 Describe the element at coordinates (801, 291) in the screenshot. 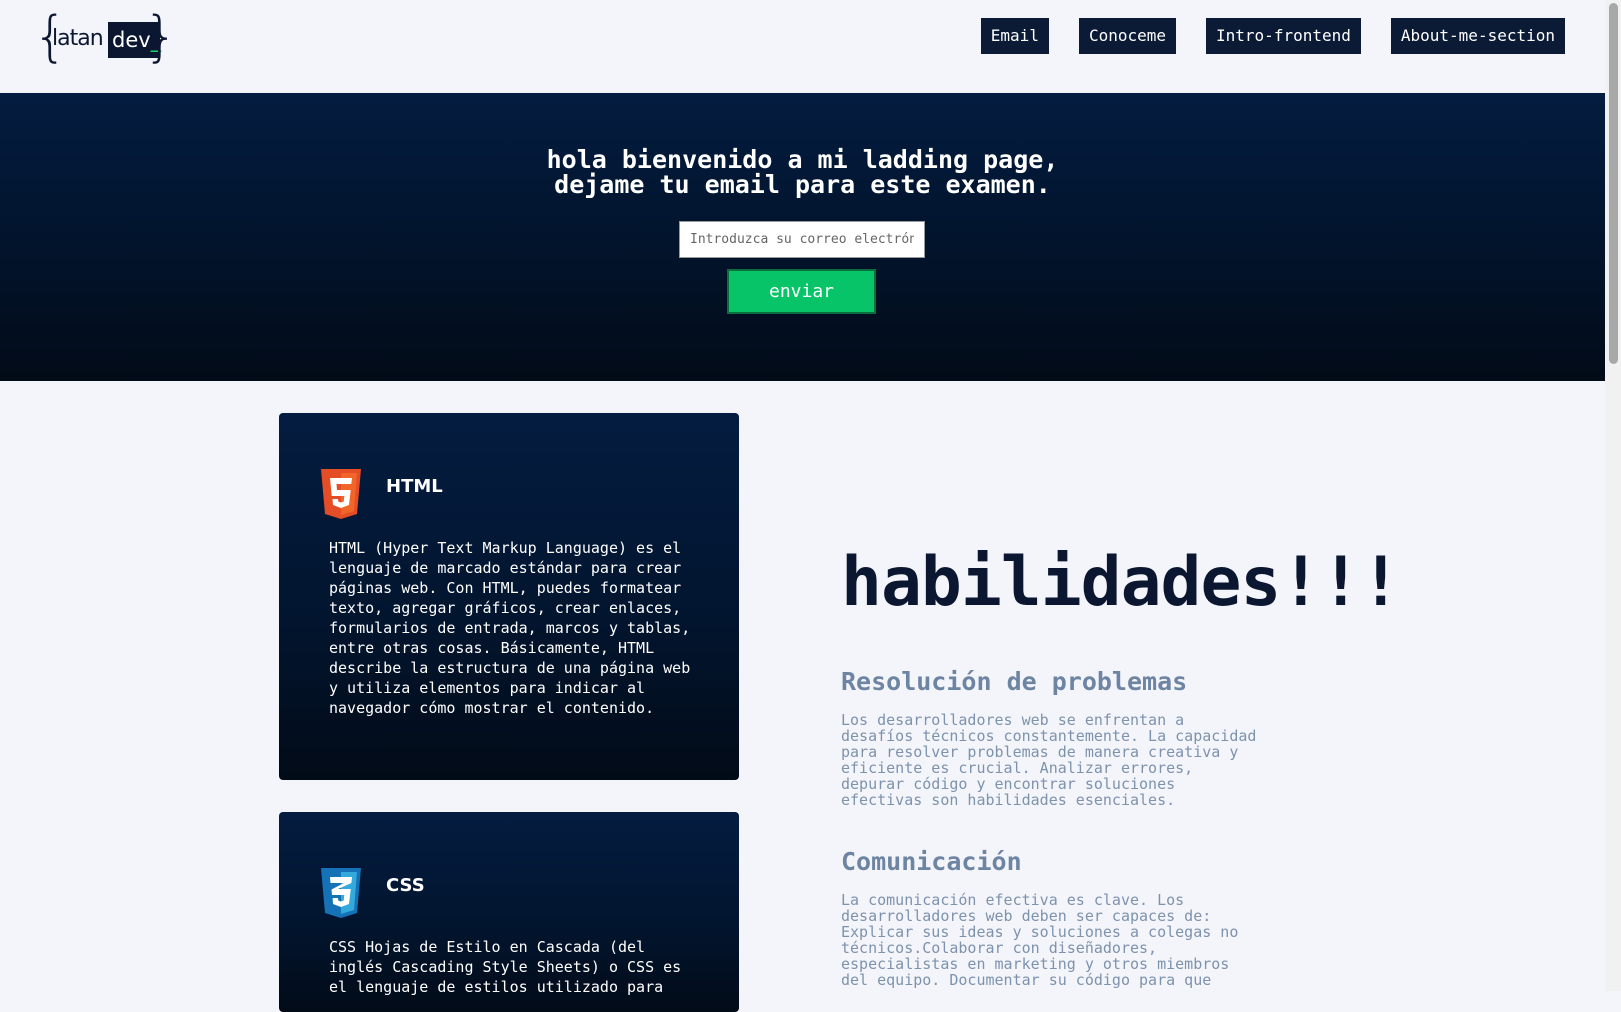

I see `enviar-button: enviar` at that location.